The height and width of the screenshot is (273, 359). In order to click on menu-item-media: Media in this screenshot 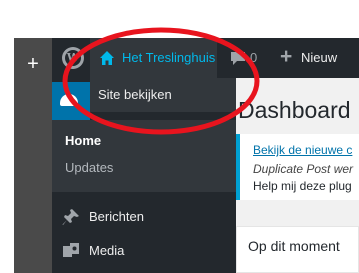, I will do `click(144, 251)`.